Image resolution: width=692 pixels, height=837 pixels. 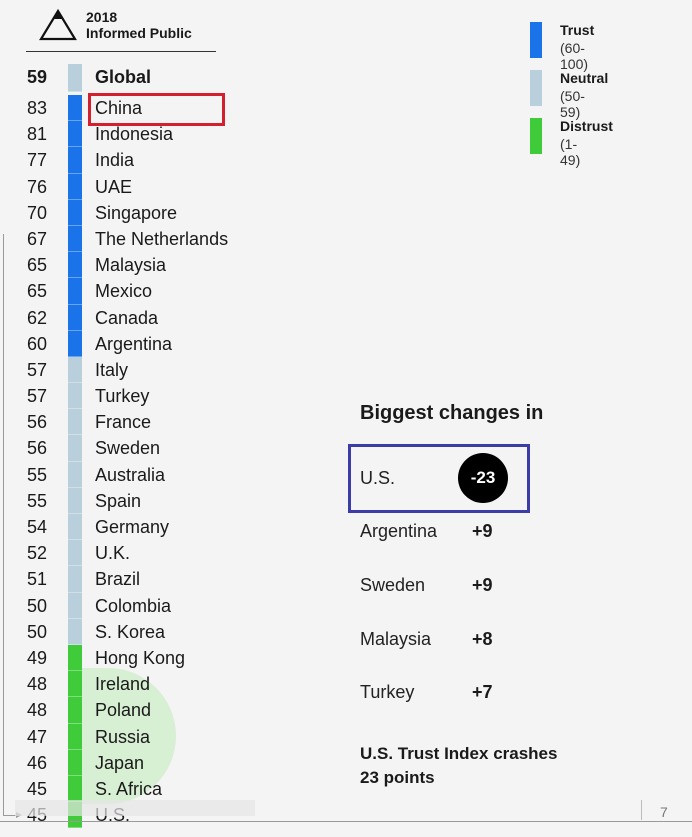 What do you see at coordinates (37, 736) in the screenshot?
I see `trust-score: 47` at bounding box center [37, 736].